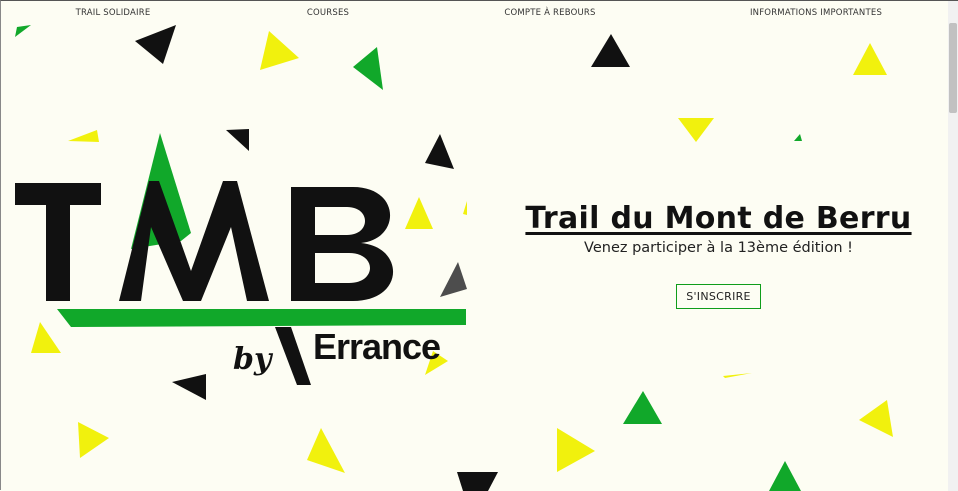 Image resolution: width=958 pixels, height=491 pixels. I want to click on scrollbar-thumb, so click(953, 68).